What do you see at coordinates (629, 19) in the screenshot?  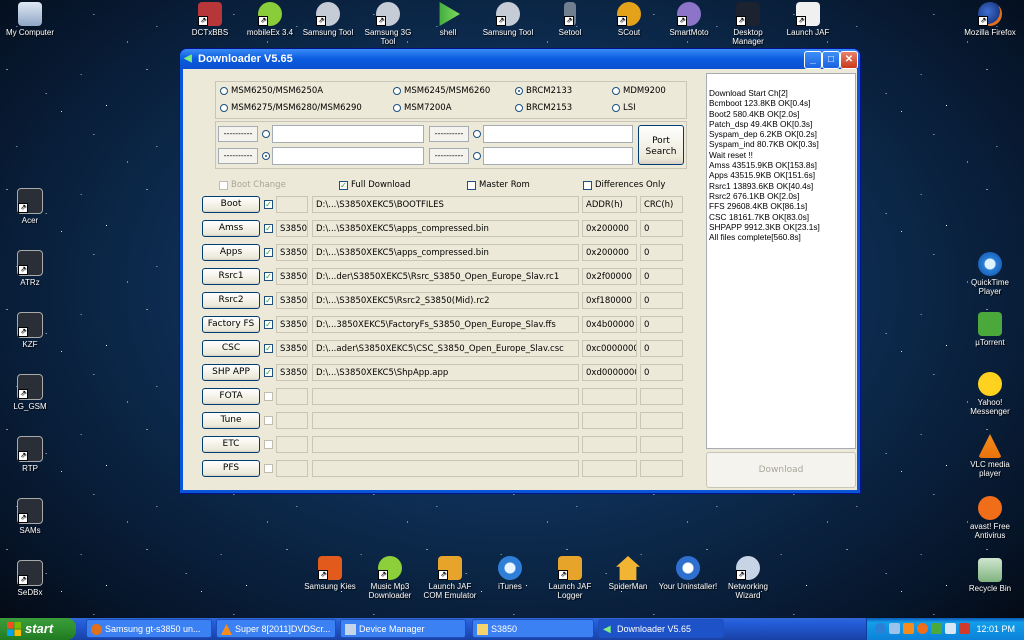 I see `desktop-icon-scout: ↗ SCout` at bounding box center [629, 19].